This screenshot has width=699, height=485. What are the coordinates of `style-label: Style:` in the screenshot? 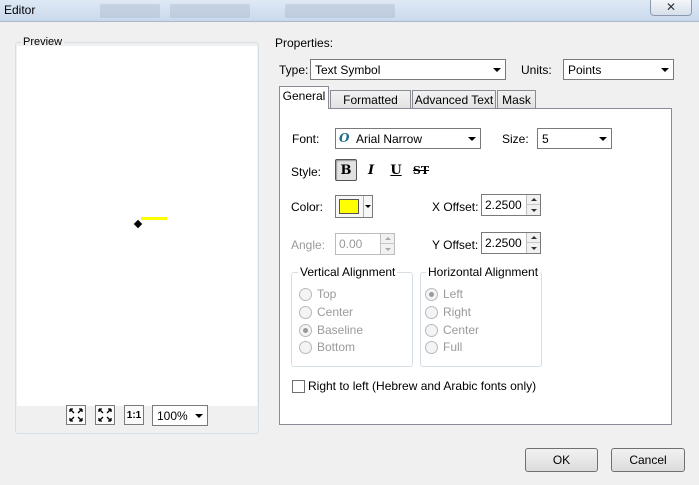 It's located at (306, 172).